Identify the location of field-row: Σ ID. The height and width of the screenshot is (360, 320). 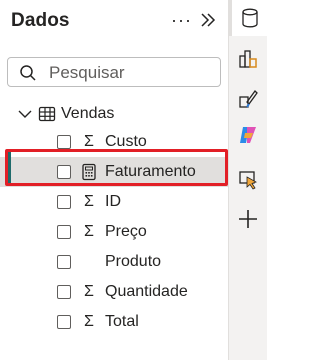
(114, 202).